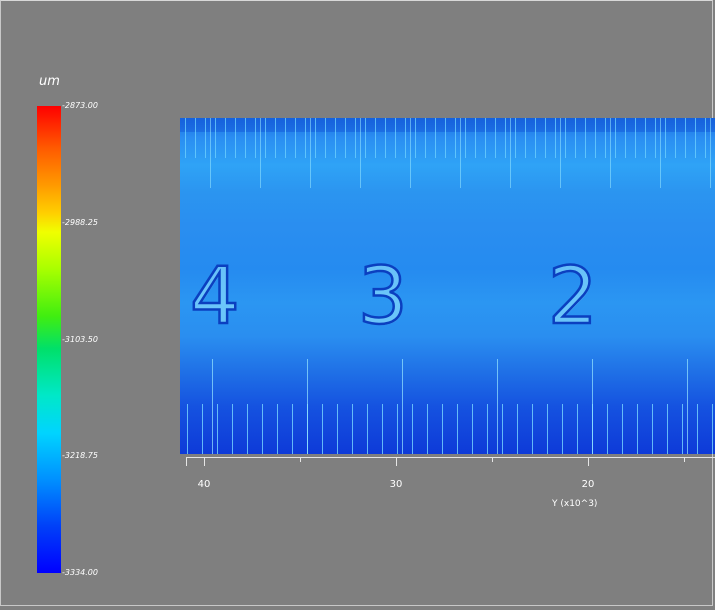 This screenshot has width=715, height=610. Describe the element at coordinates (215, 297) in the screenshot. I see `engraved-numeral-4: 4` at that location.